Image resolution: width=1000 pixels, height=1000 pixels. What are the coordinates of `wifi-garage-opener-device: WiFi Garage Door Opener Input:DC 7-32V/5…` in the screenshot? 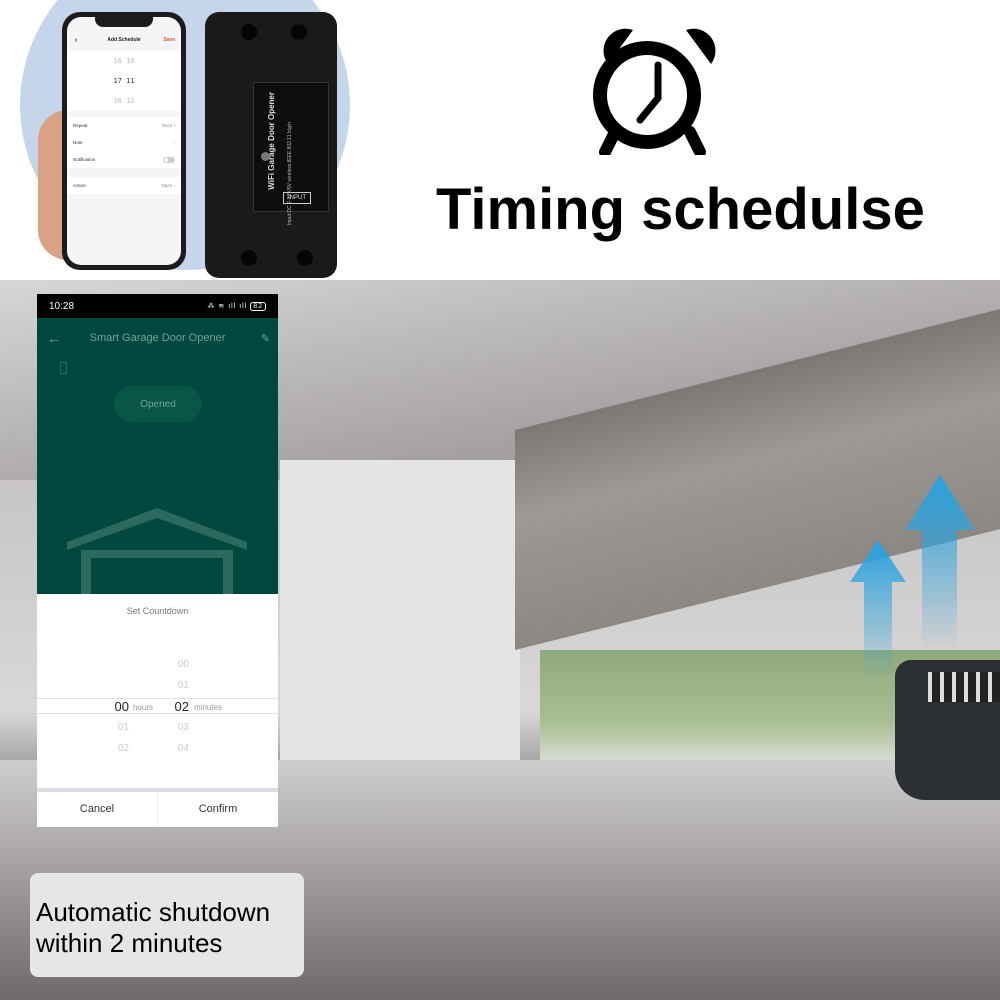 It's located at (271, 145).